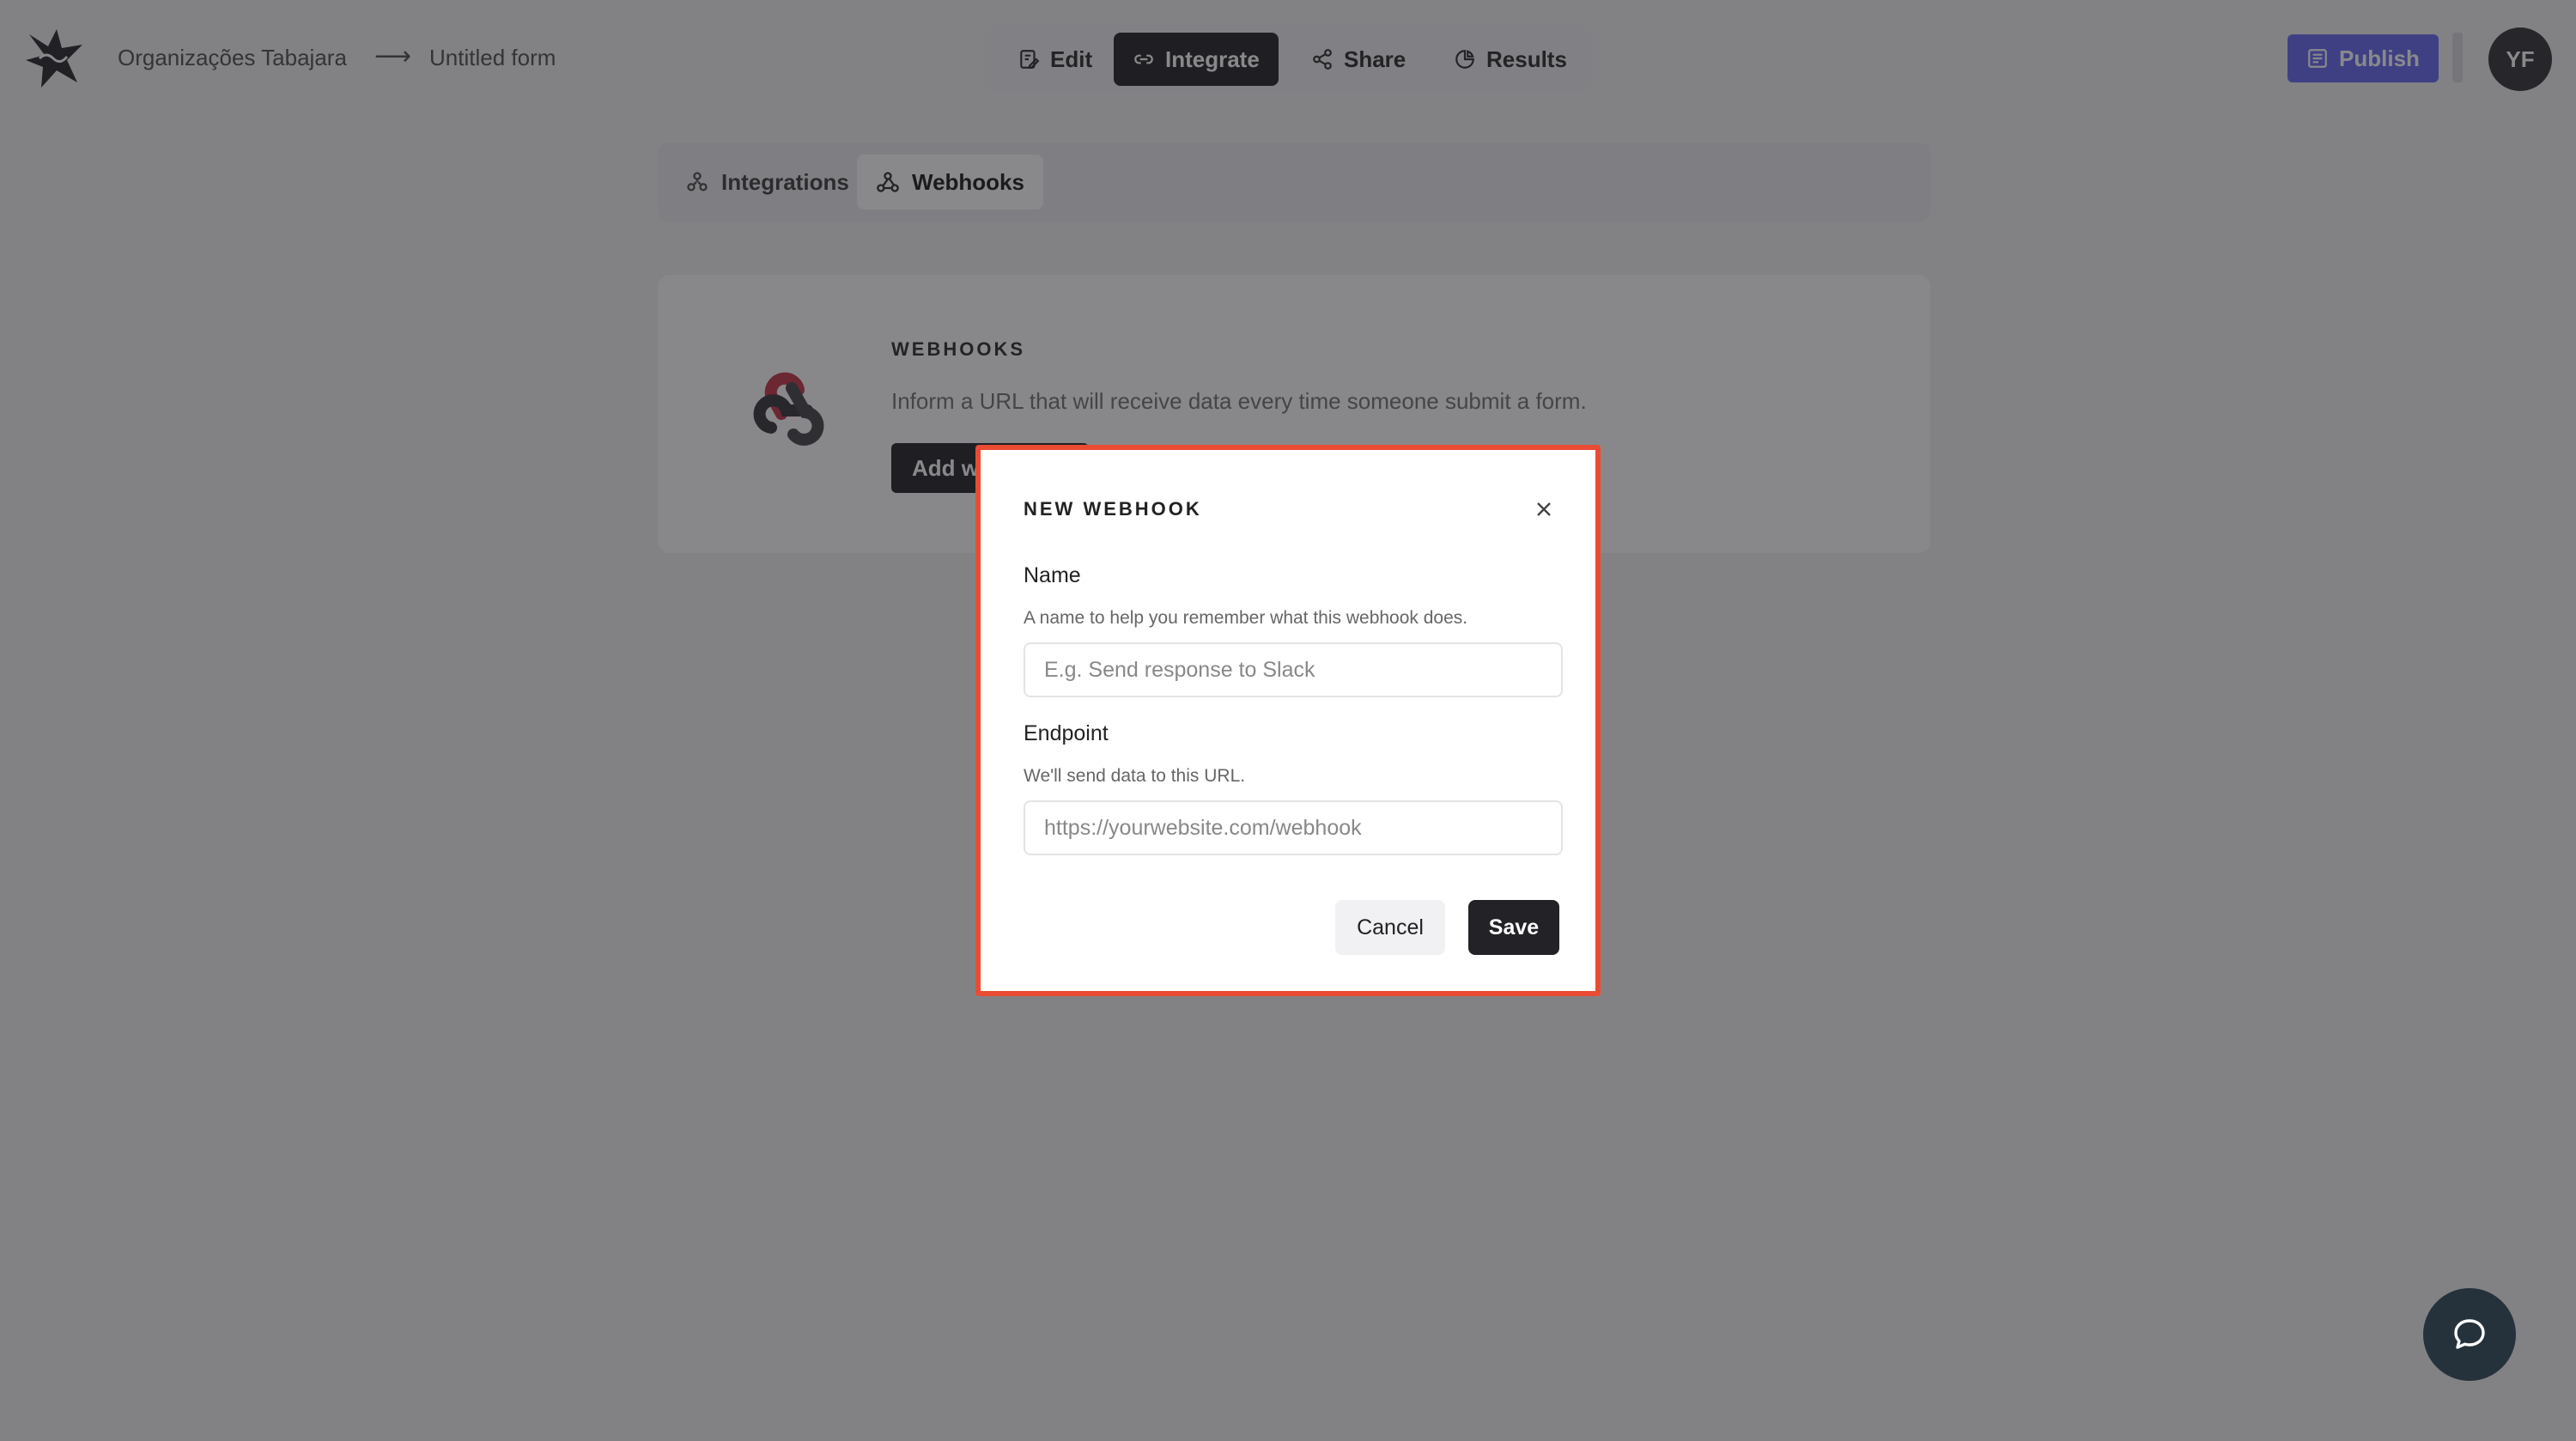 The image size is (2576, 1441). I want to click on name-input, so click(1294, 669).